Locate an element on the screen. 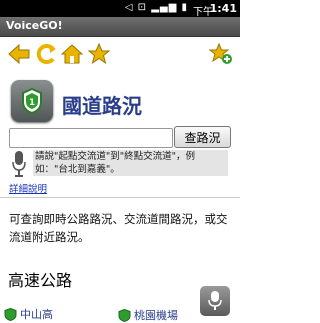 This screenshot has height=323, width=320. section-title-highway: 高速公路 is located at coordinates (40, 280).